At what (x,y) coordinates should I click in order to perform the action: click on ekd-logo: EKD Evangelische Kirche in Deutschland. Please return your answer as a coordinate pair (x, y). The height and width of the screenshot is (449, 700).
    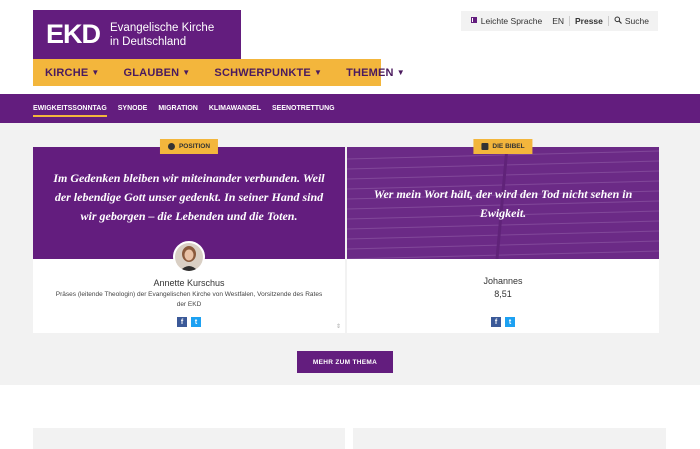
    Looking at the image, I should click on (137, 34).